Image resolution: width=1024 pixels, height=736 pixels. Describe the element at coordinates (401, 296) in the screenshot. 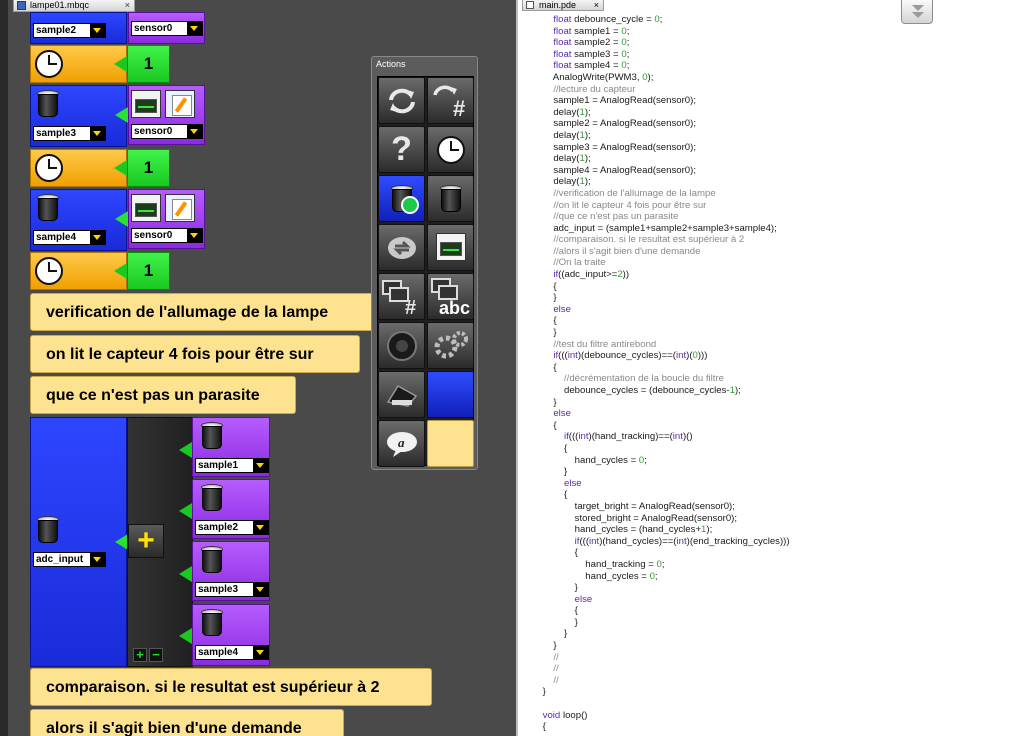

I see `display-number-tile: #` at that location.